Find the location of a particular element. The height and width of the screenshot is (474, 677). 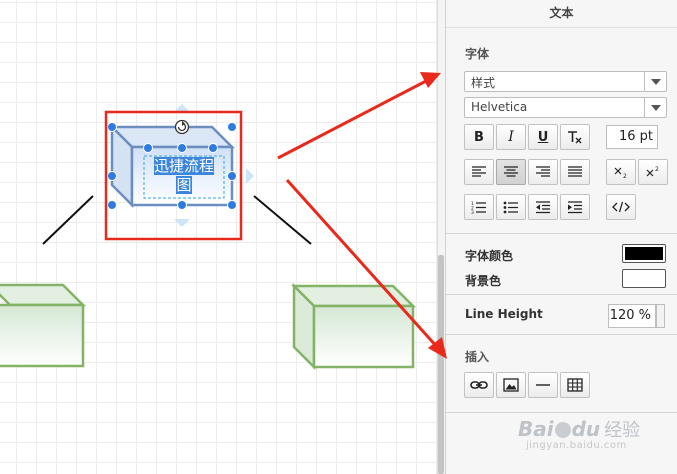

bold-button-label: B is located at coordinates (479, 137).